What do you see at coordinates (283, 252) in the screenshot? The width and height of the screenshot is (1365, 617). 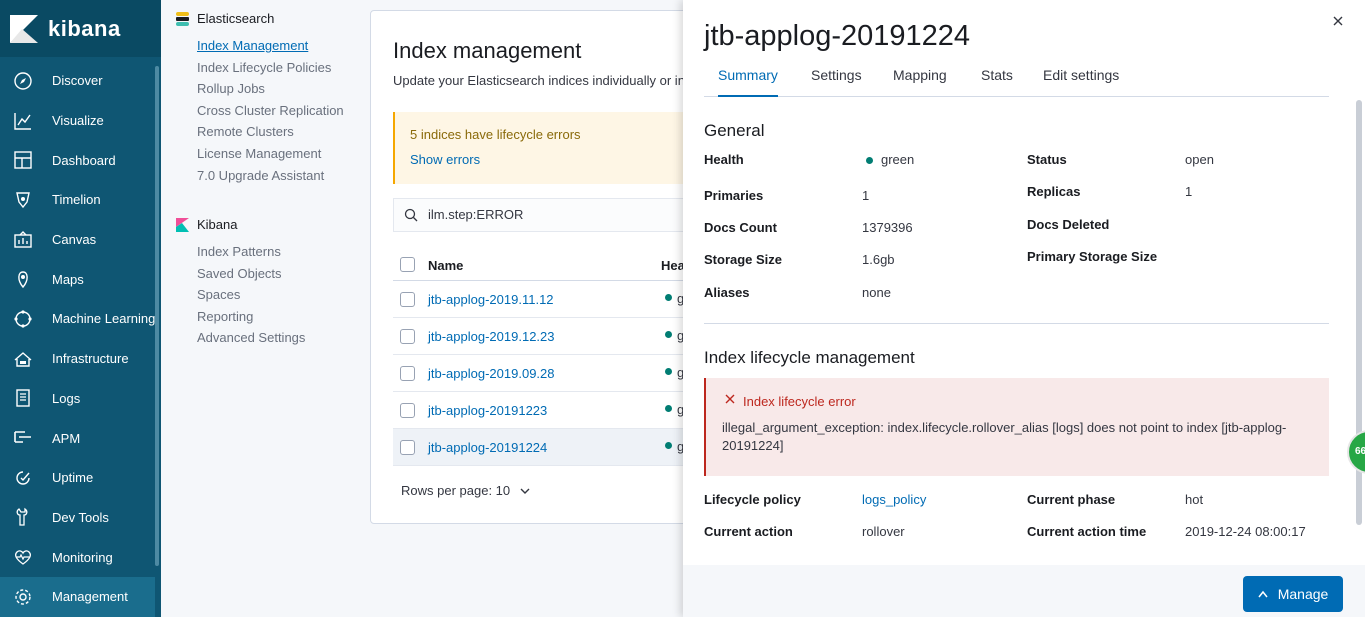 I see `sub-link-index-patterns: Index Patterns` at bounding box center [283, 252].